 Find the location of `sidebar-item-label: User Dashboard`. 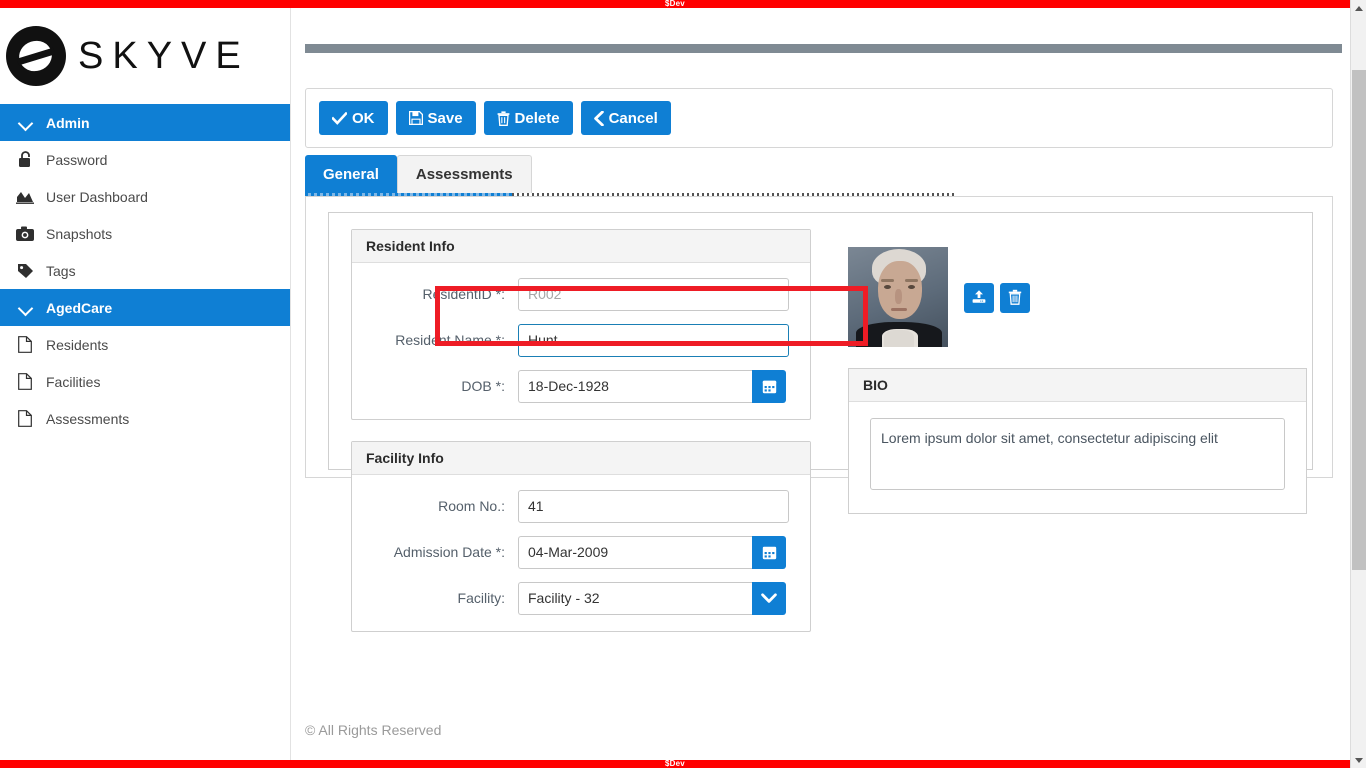

sidebar-item-label: User Dashboard is located at coordinates (97, 196).